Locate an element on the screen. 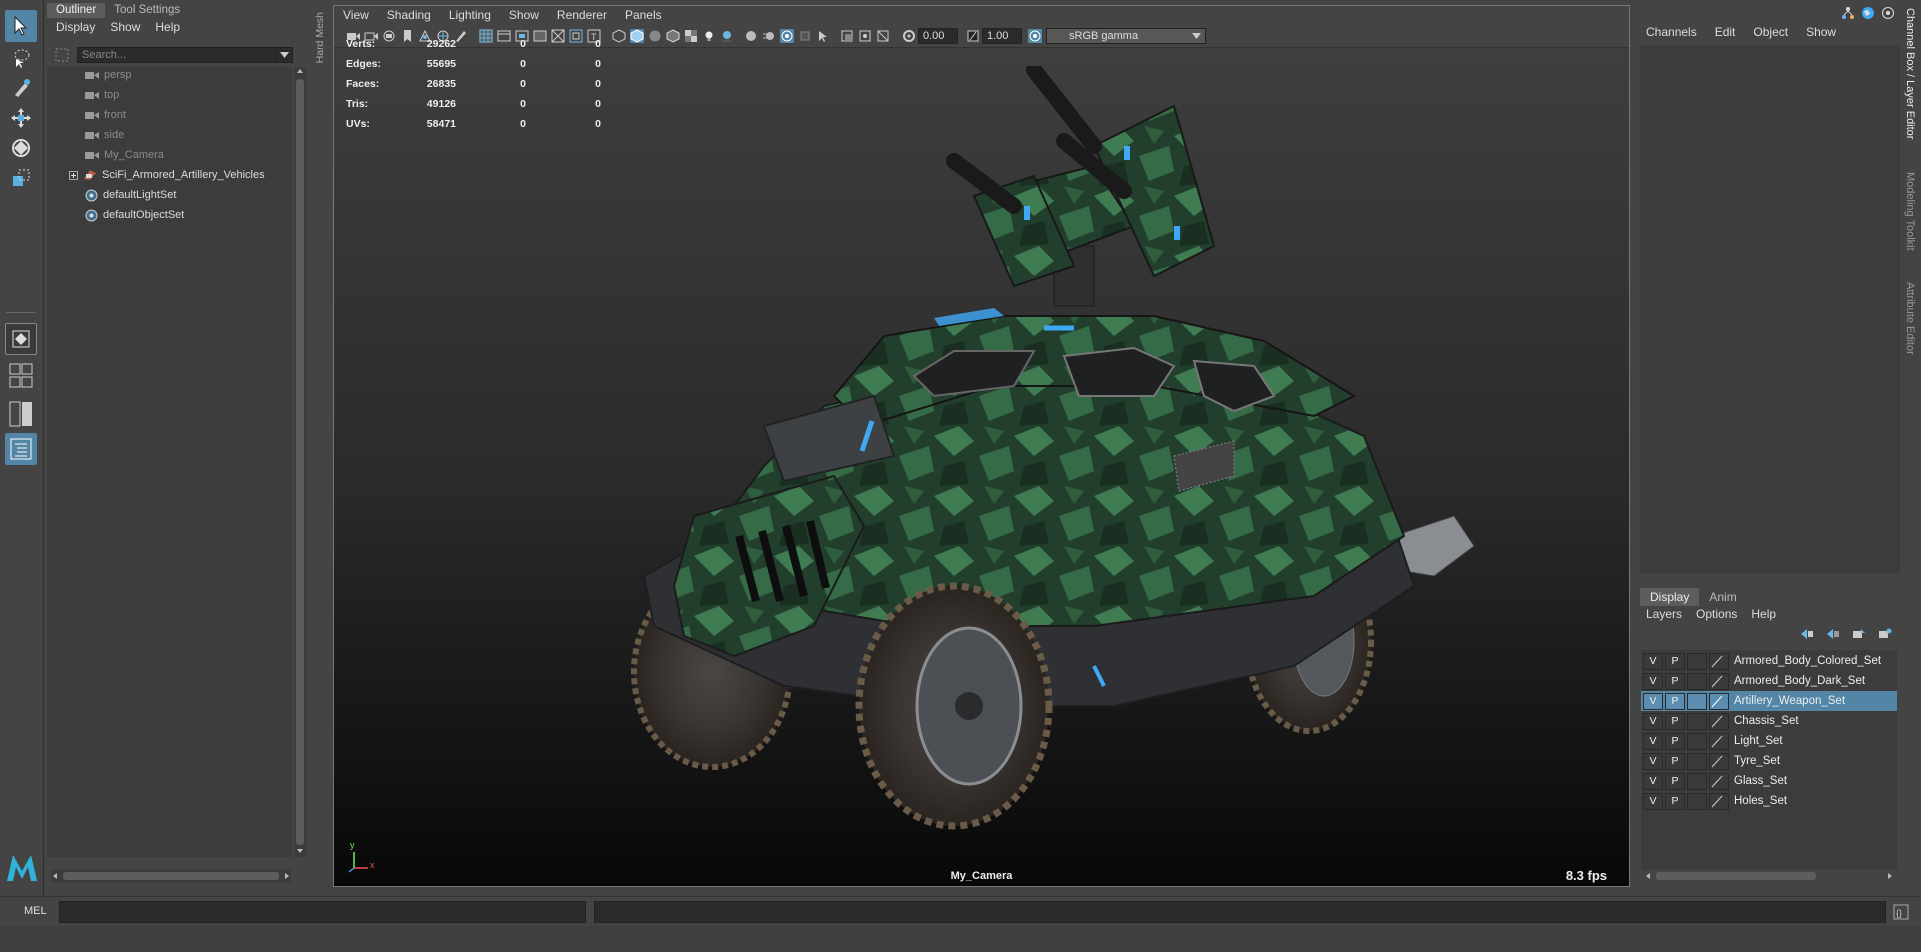  layer-name: Glass_Set is located at coordinates (1760, 781).